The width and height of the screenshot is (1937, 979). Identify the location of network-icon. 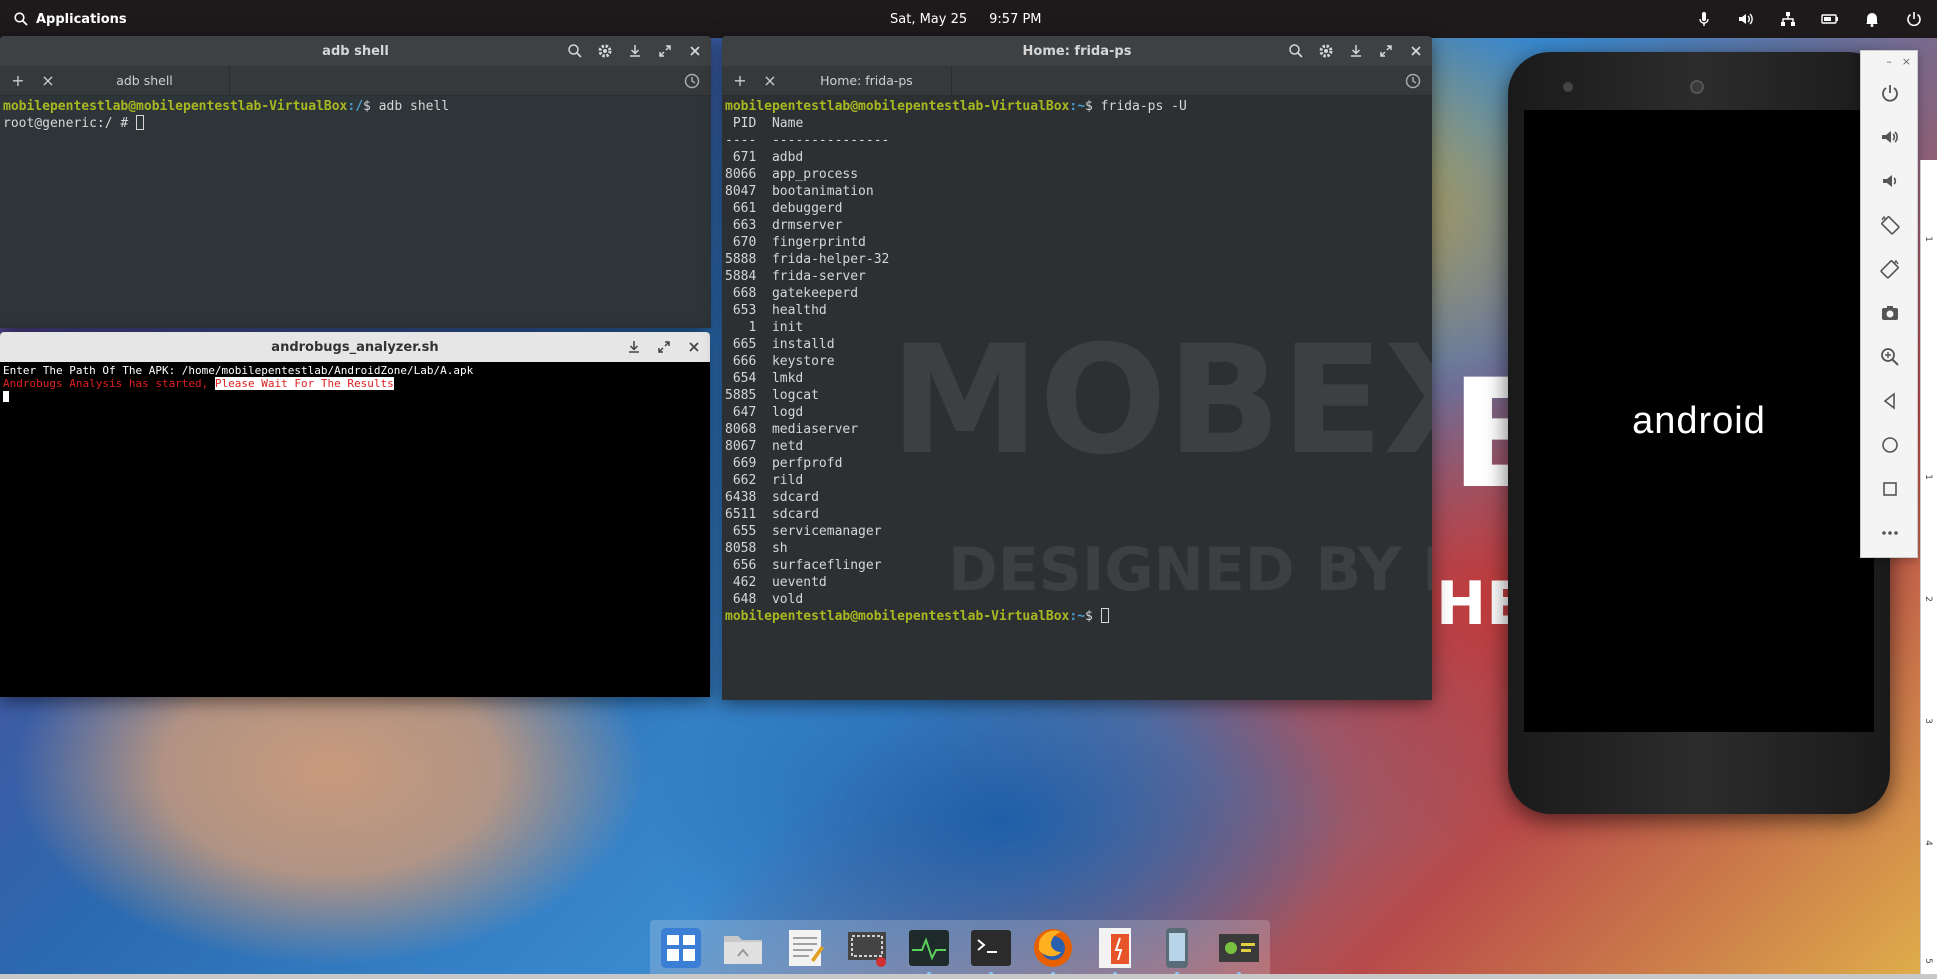
(1788, 19).